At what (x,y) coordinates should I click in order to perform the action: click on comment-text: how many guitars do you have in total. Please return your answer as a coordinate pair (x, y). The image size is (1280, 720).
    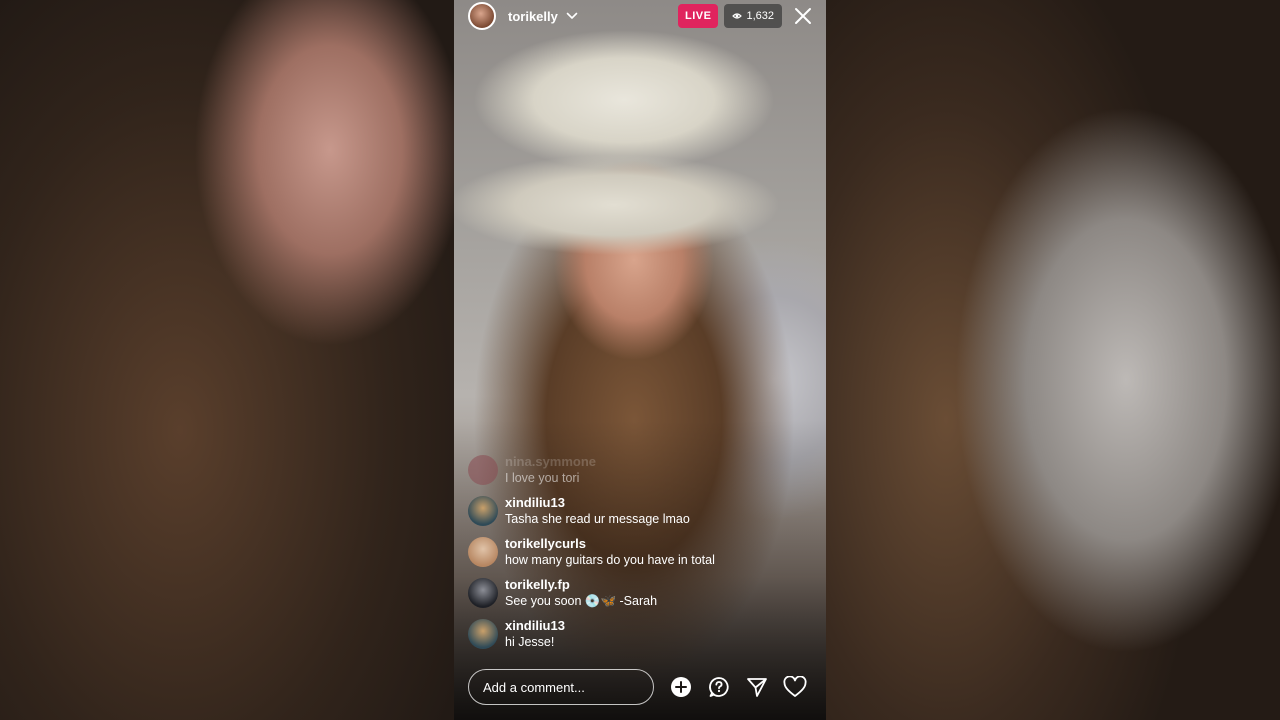
    Looking at the image, I should click on (610, 560).